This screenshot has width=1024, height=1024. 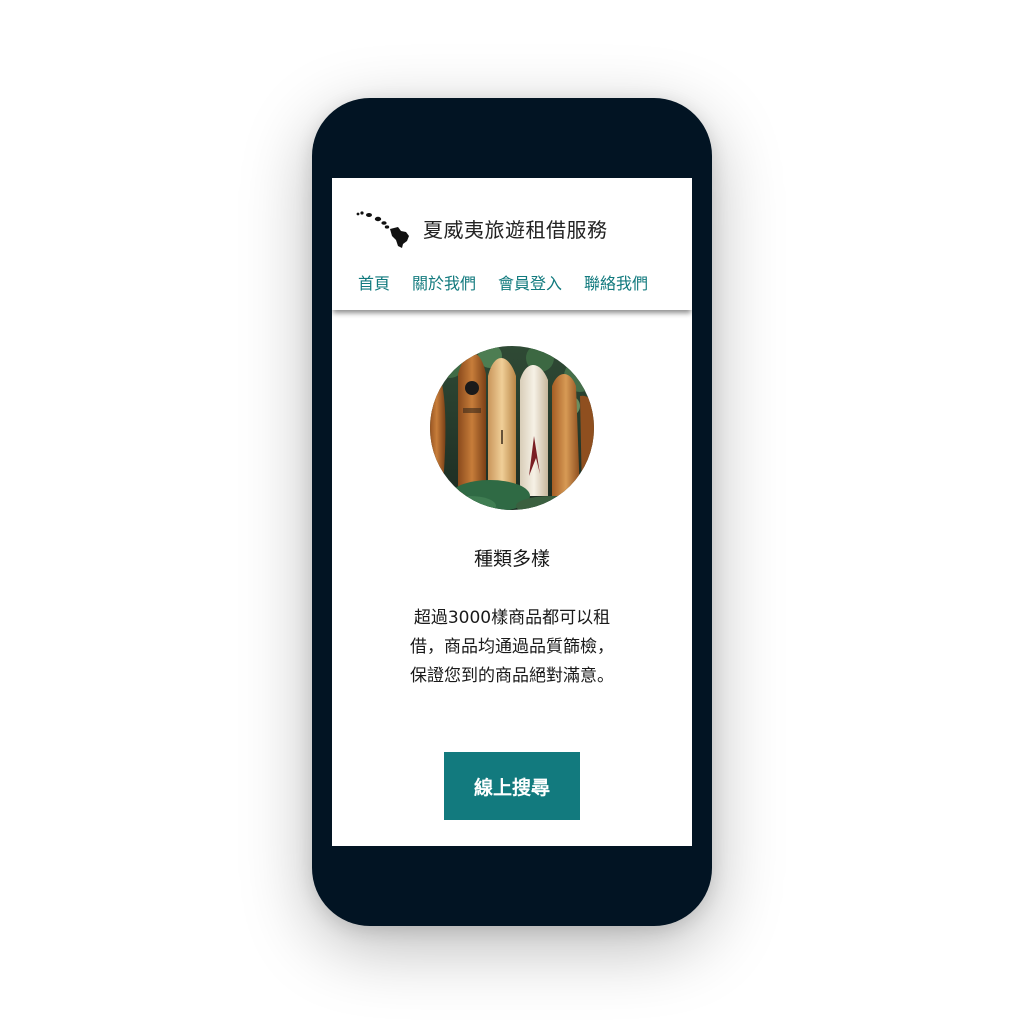 I want to click on site-title: 夏威夷旅遊租借服務, so click(x=515, y=229).